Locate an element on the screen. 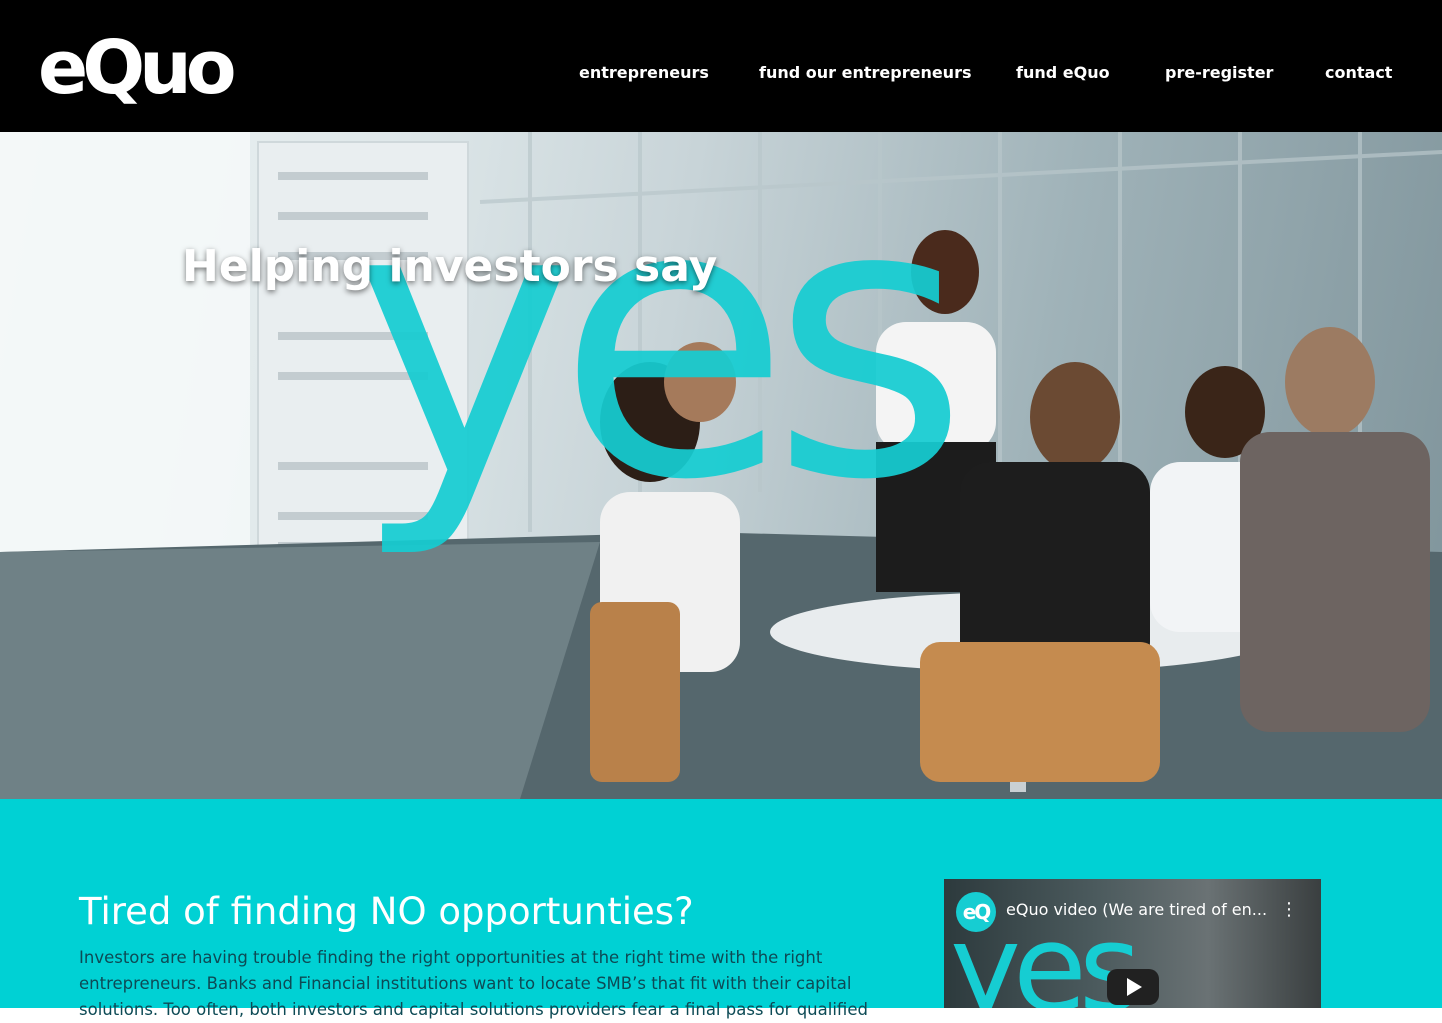  hero-tagline: Helping investors say is located at coordinates (450, 266).